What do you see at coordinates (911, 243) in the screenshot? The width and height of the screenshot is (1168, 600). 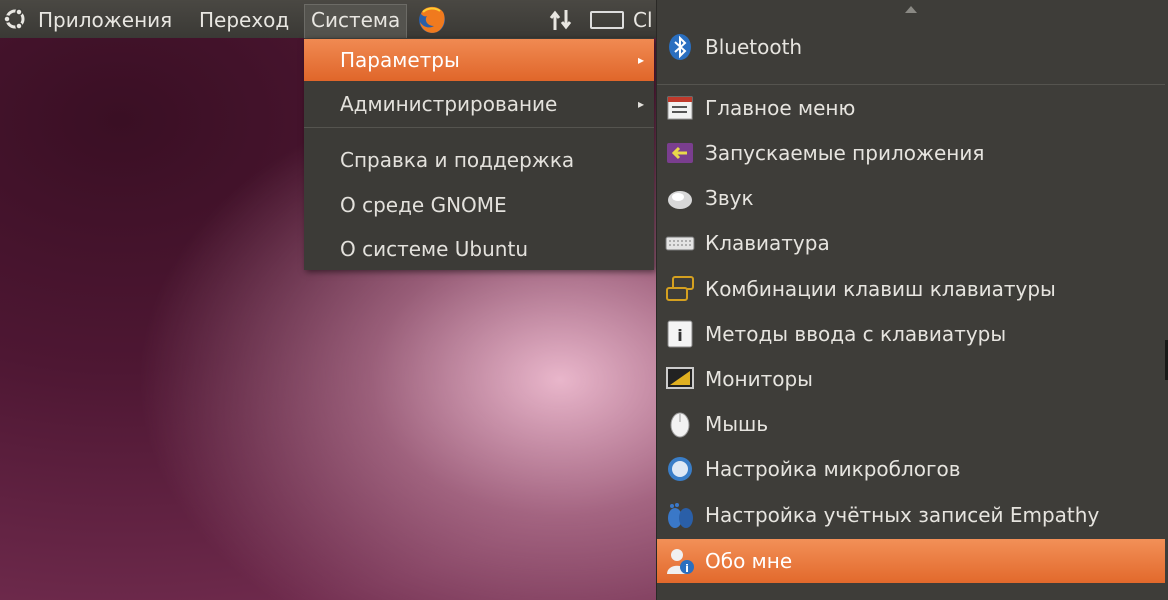 I see `menu-item-keyboard: Клавиатура` at bounding box center [911, 243].